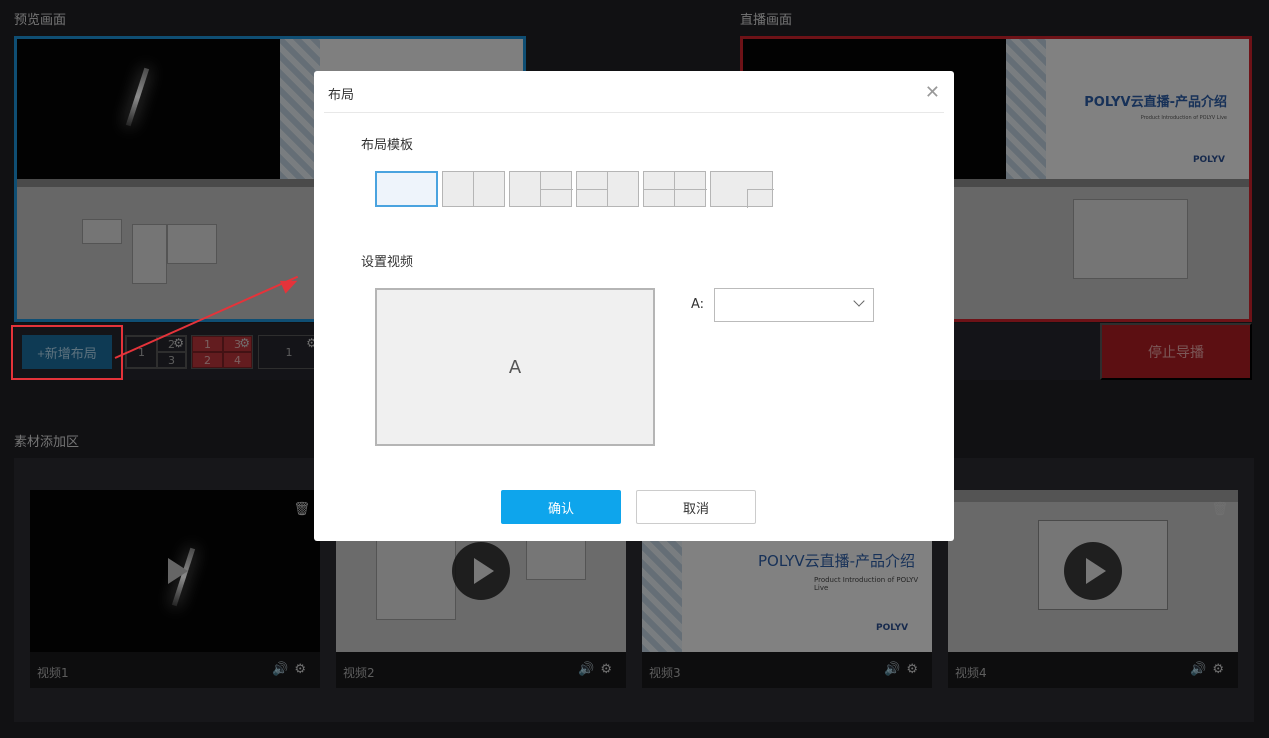 Image resolution: width=1269 pixels, height=738 pixels. What do you see at coordinates (541, 189) in the screenshot?
I see `template-one-plus-two` at bounding box center [541, 189].